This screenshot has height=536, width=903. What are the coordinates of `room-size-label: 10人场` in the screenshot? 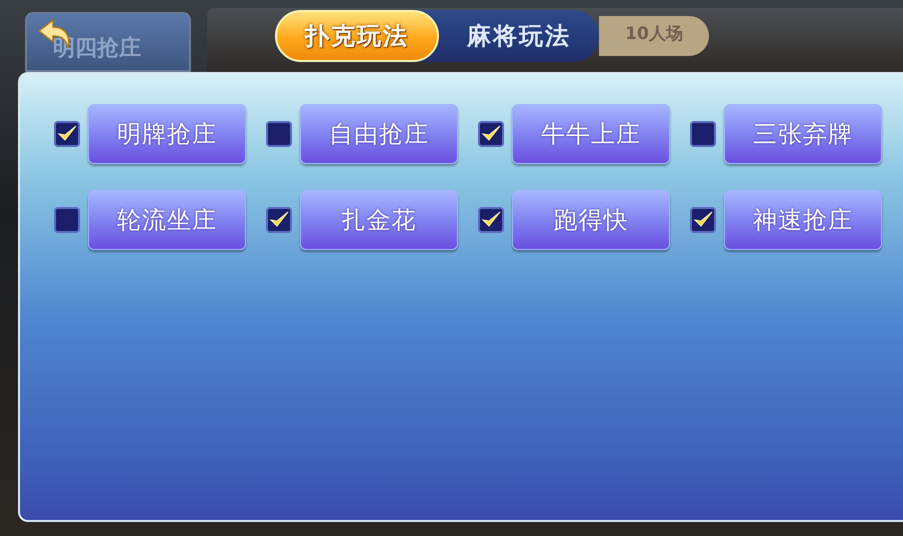 It's located at (654, 36).